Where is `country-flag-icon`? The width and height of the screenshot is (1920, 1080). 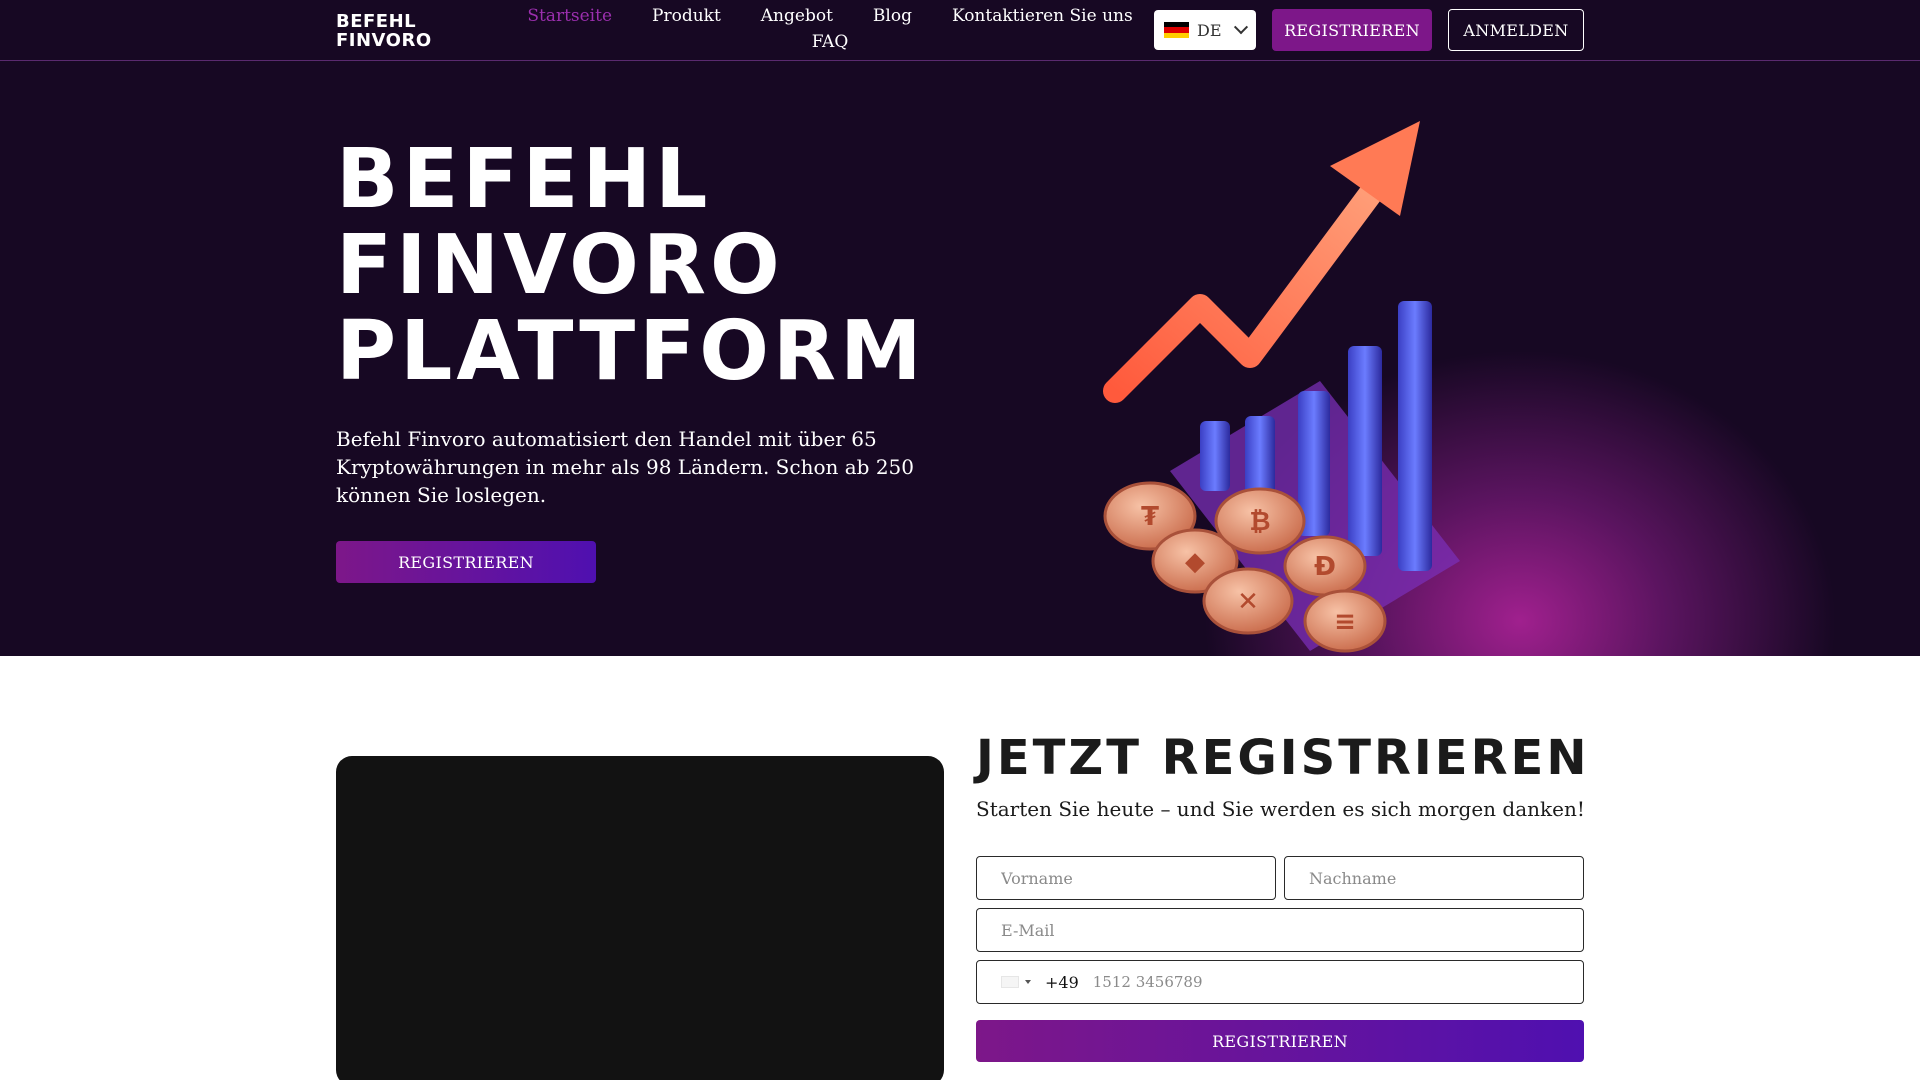
country-flag-icon is located at coordinates (1010, 982).